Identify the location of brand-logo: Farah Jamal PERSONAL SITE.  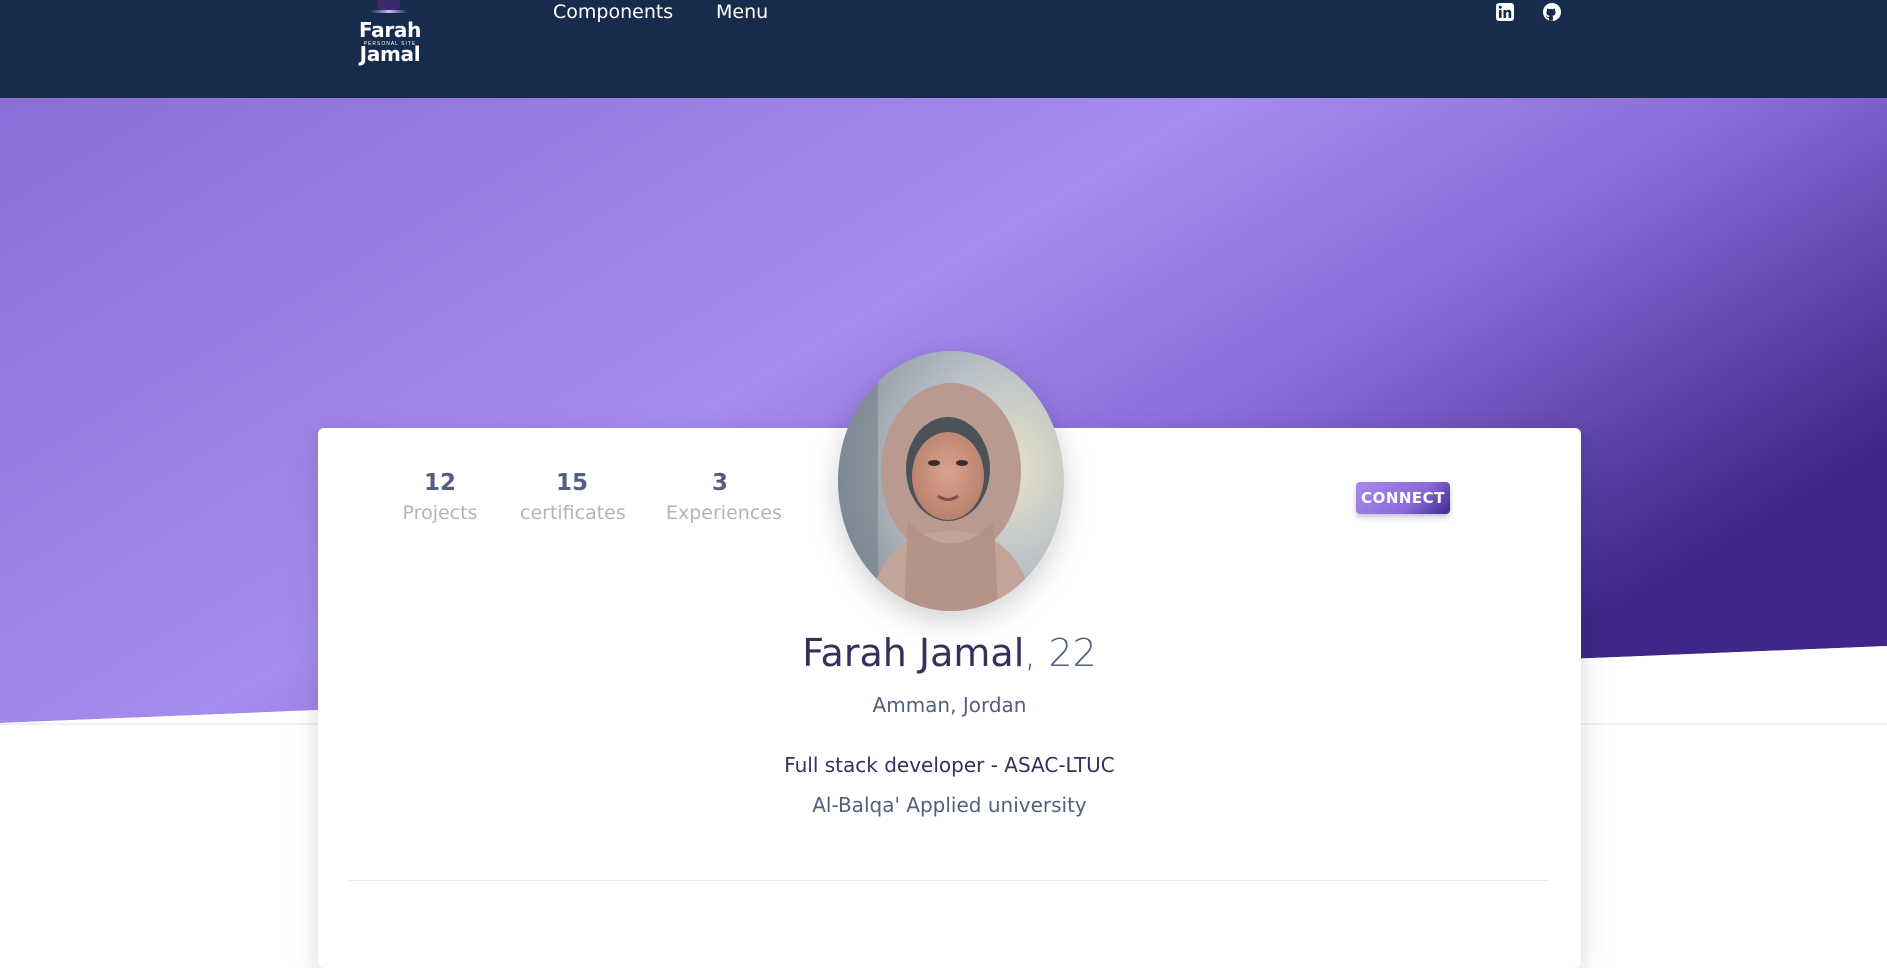
(390, 33).